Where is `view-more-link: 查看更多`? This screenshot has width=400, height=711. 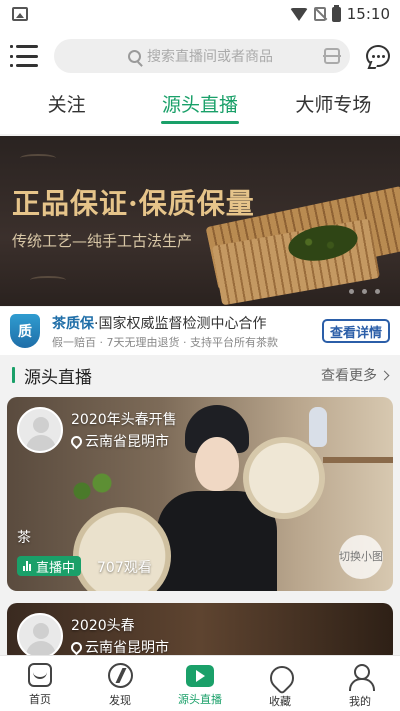 view-more-link: 查看更多 is located at coordinates (355, 375).